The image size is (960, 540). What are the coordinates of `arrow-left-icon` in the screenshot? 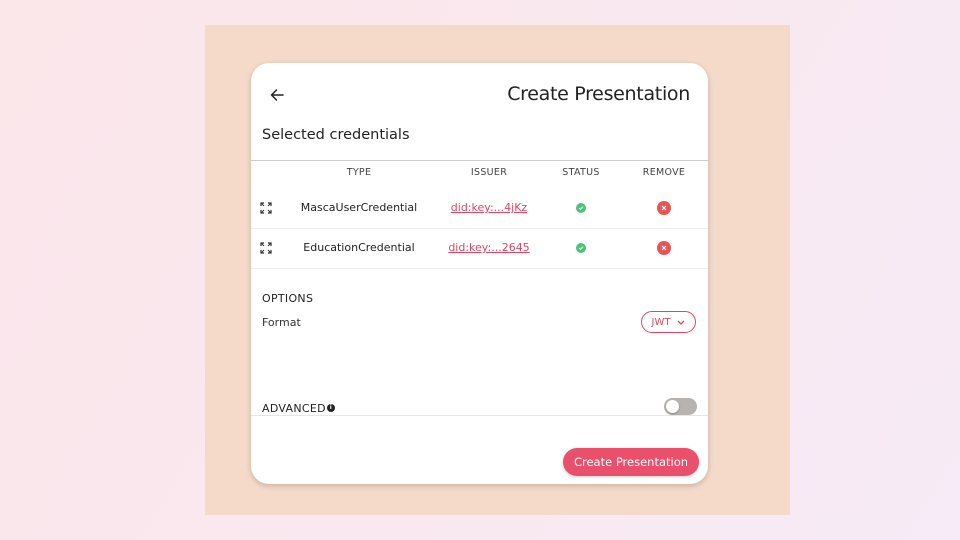 It's located at (277, 95).